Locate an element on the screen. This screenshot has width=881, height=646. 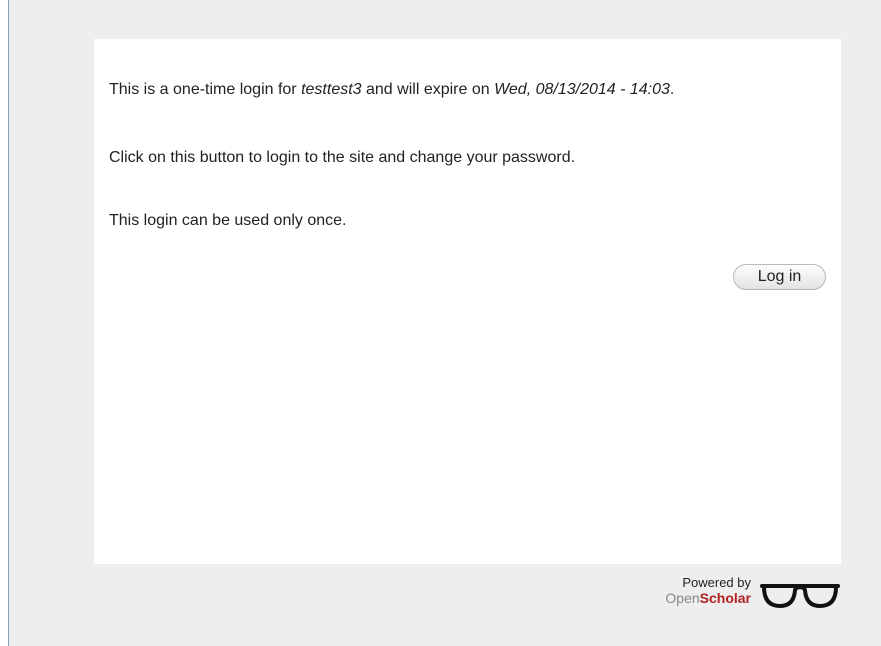
powered-by-text: Powered by OpenScholar is located at coordinates (695, 590).